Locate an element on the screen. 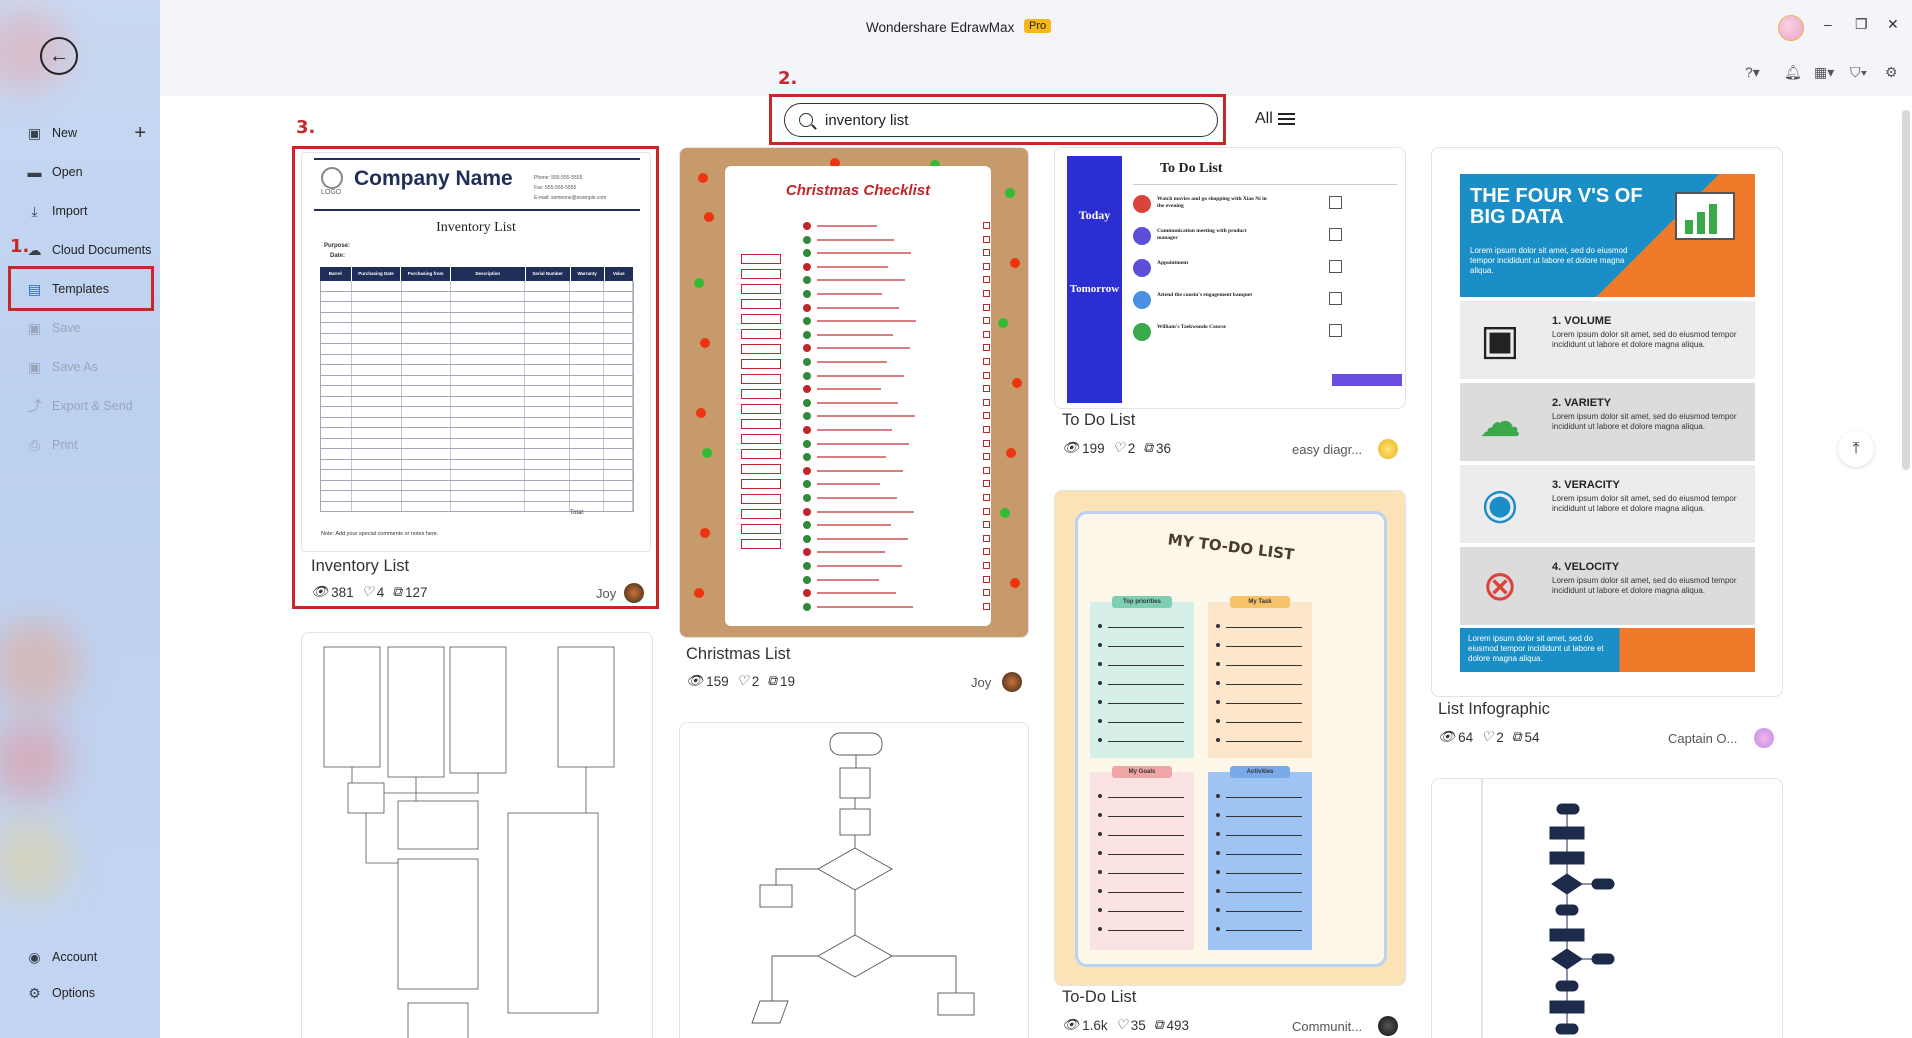  card-stats: 👁︎ 159 ♡ 2 ⧉ 19 is located at coordinates (740, 681).